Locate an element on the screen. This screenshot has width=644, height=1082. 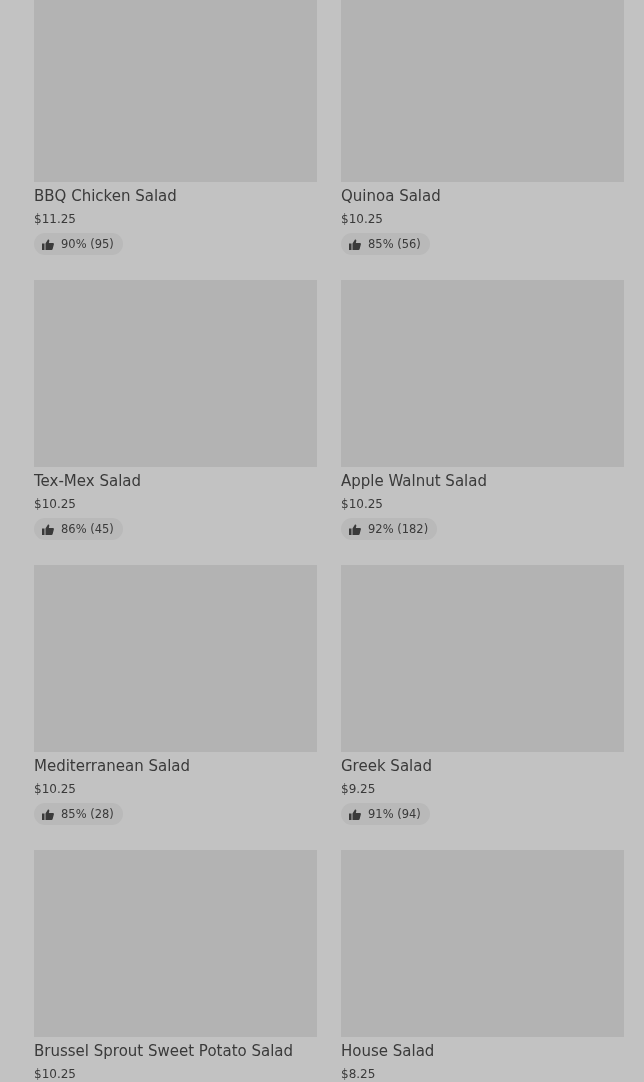
rating-text: 85% (28) is located at coordinates (87, 814).